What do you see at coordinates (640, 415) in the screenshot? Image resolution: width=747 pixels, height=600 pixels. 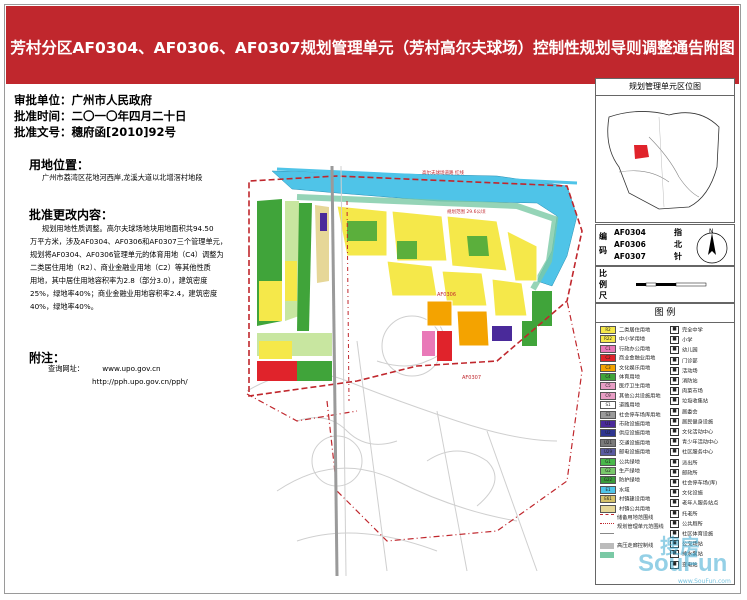 I see `legend-label: 社会停车场库用地` at bounding box center [640, 415].